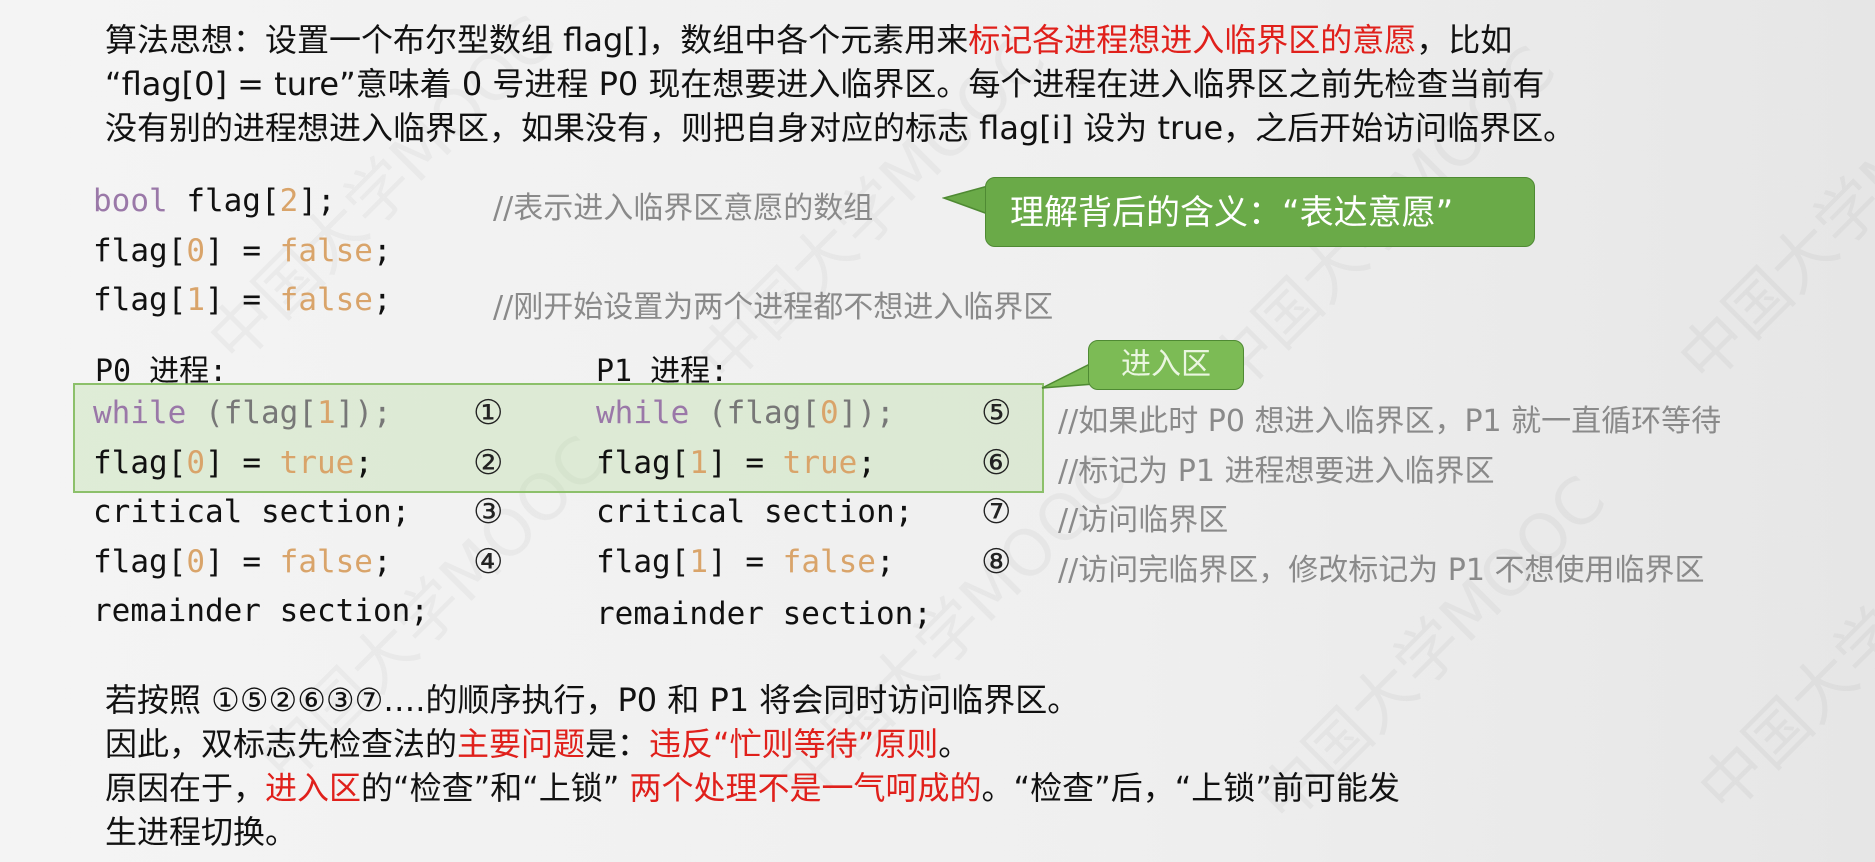 The height and width of the screenshot is (862, 1875). What do you see at coordinates (996, 512) in the screenshot?
I see `step-marker: ⑦` at bounding box center [996, 512].